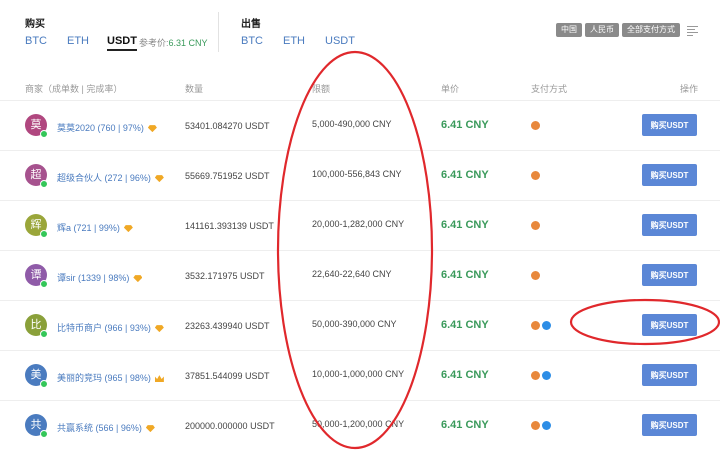 The height and width of the screenshot is (452, 720). Describe the element at coordinates (602, 30) in the screenshot. I see `filter-currency: 人民币` at that location.